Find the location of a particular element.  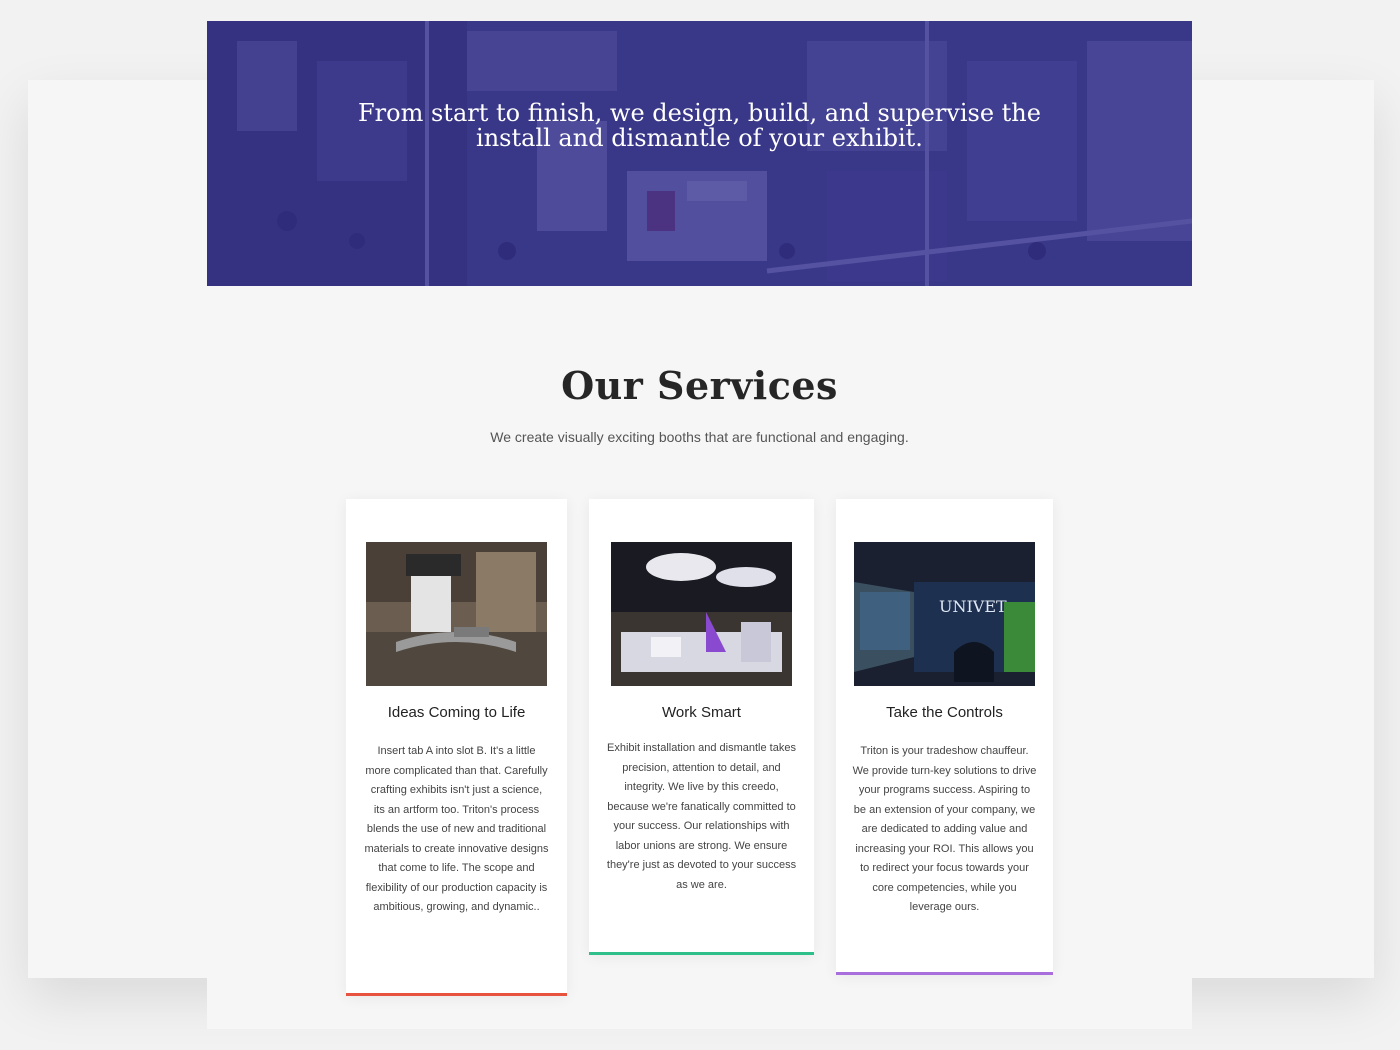

service-card-title: Work Smart is located at coordinates (701, 712).